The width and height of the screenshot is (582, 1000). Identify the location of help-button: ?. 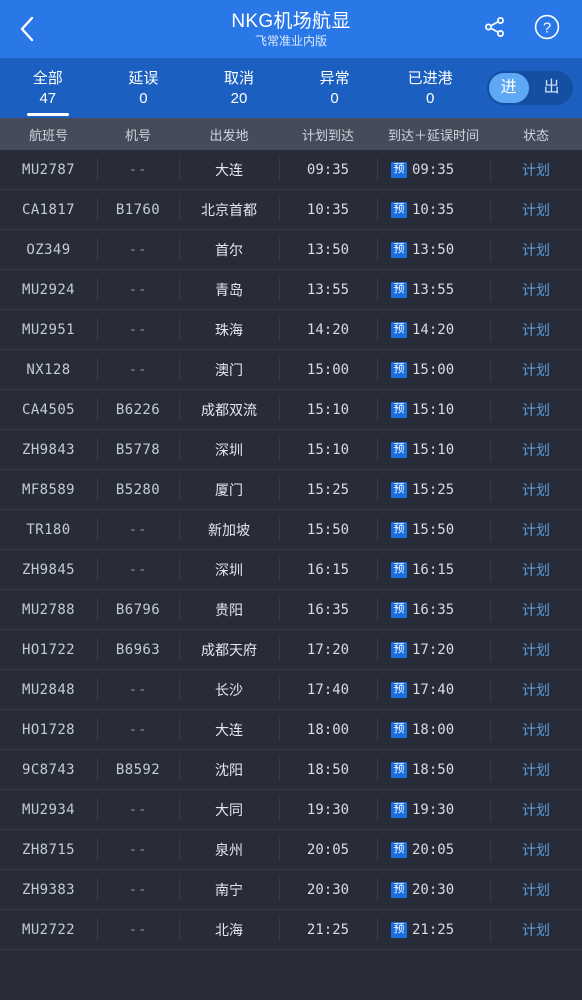
(547, 29).